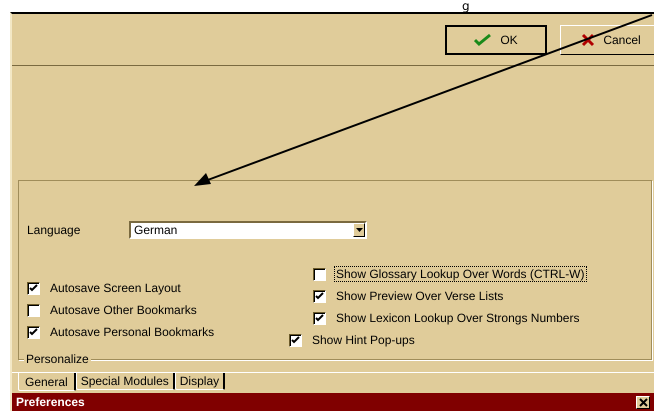 Image resolution: width=654 pixels, height=411 pixels. What do you see at coordinates (457, 318) in the screenshot?
I see `option-label: Show Lexicon Lookup Over Strongs Numbers` at bounding box center [457, 318].